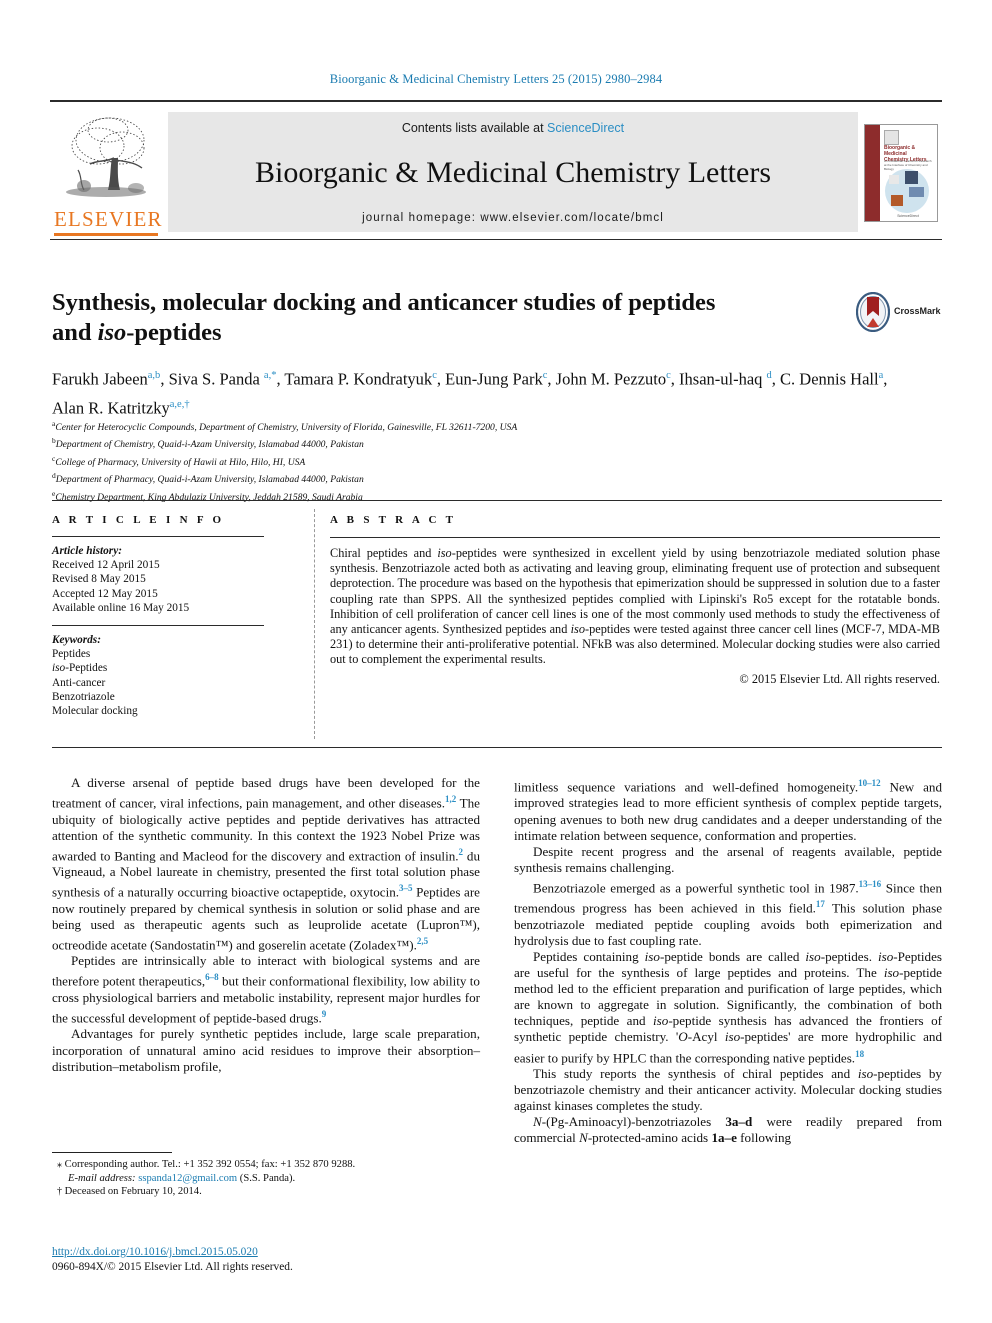  Describe the element at coordinates (266, 1192) in the screenshot. I see `deceased-note: † Deceased on February 10, 2014.` at that location.